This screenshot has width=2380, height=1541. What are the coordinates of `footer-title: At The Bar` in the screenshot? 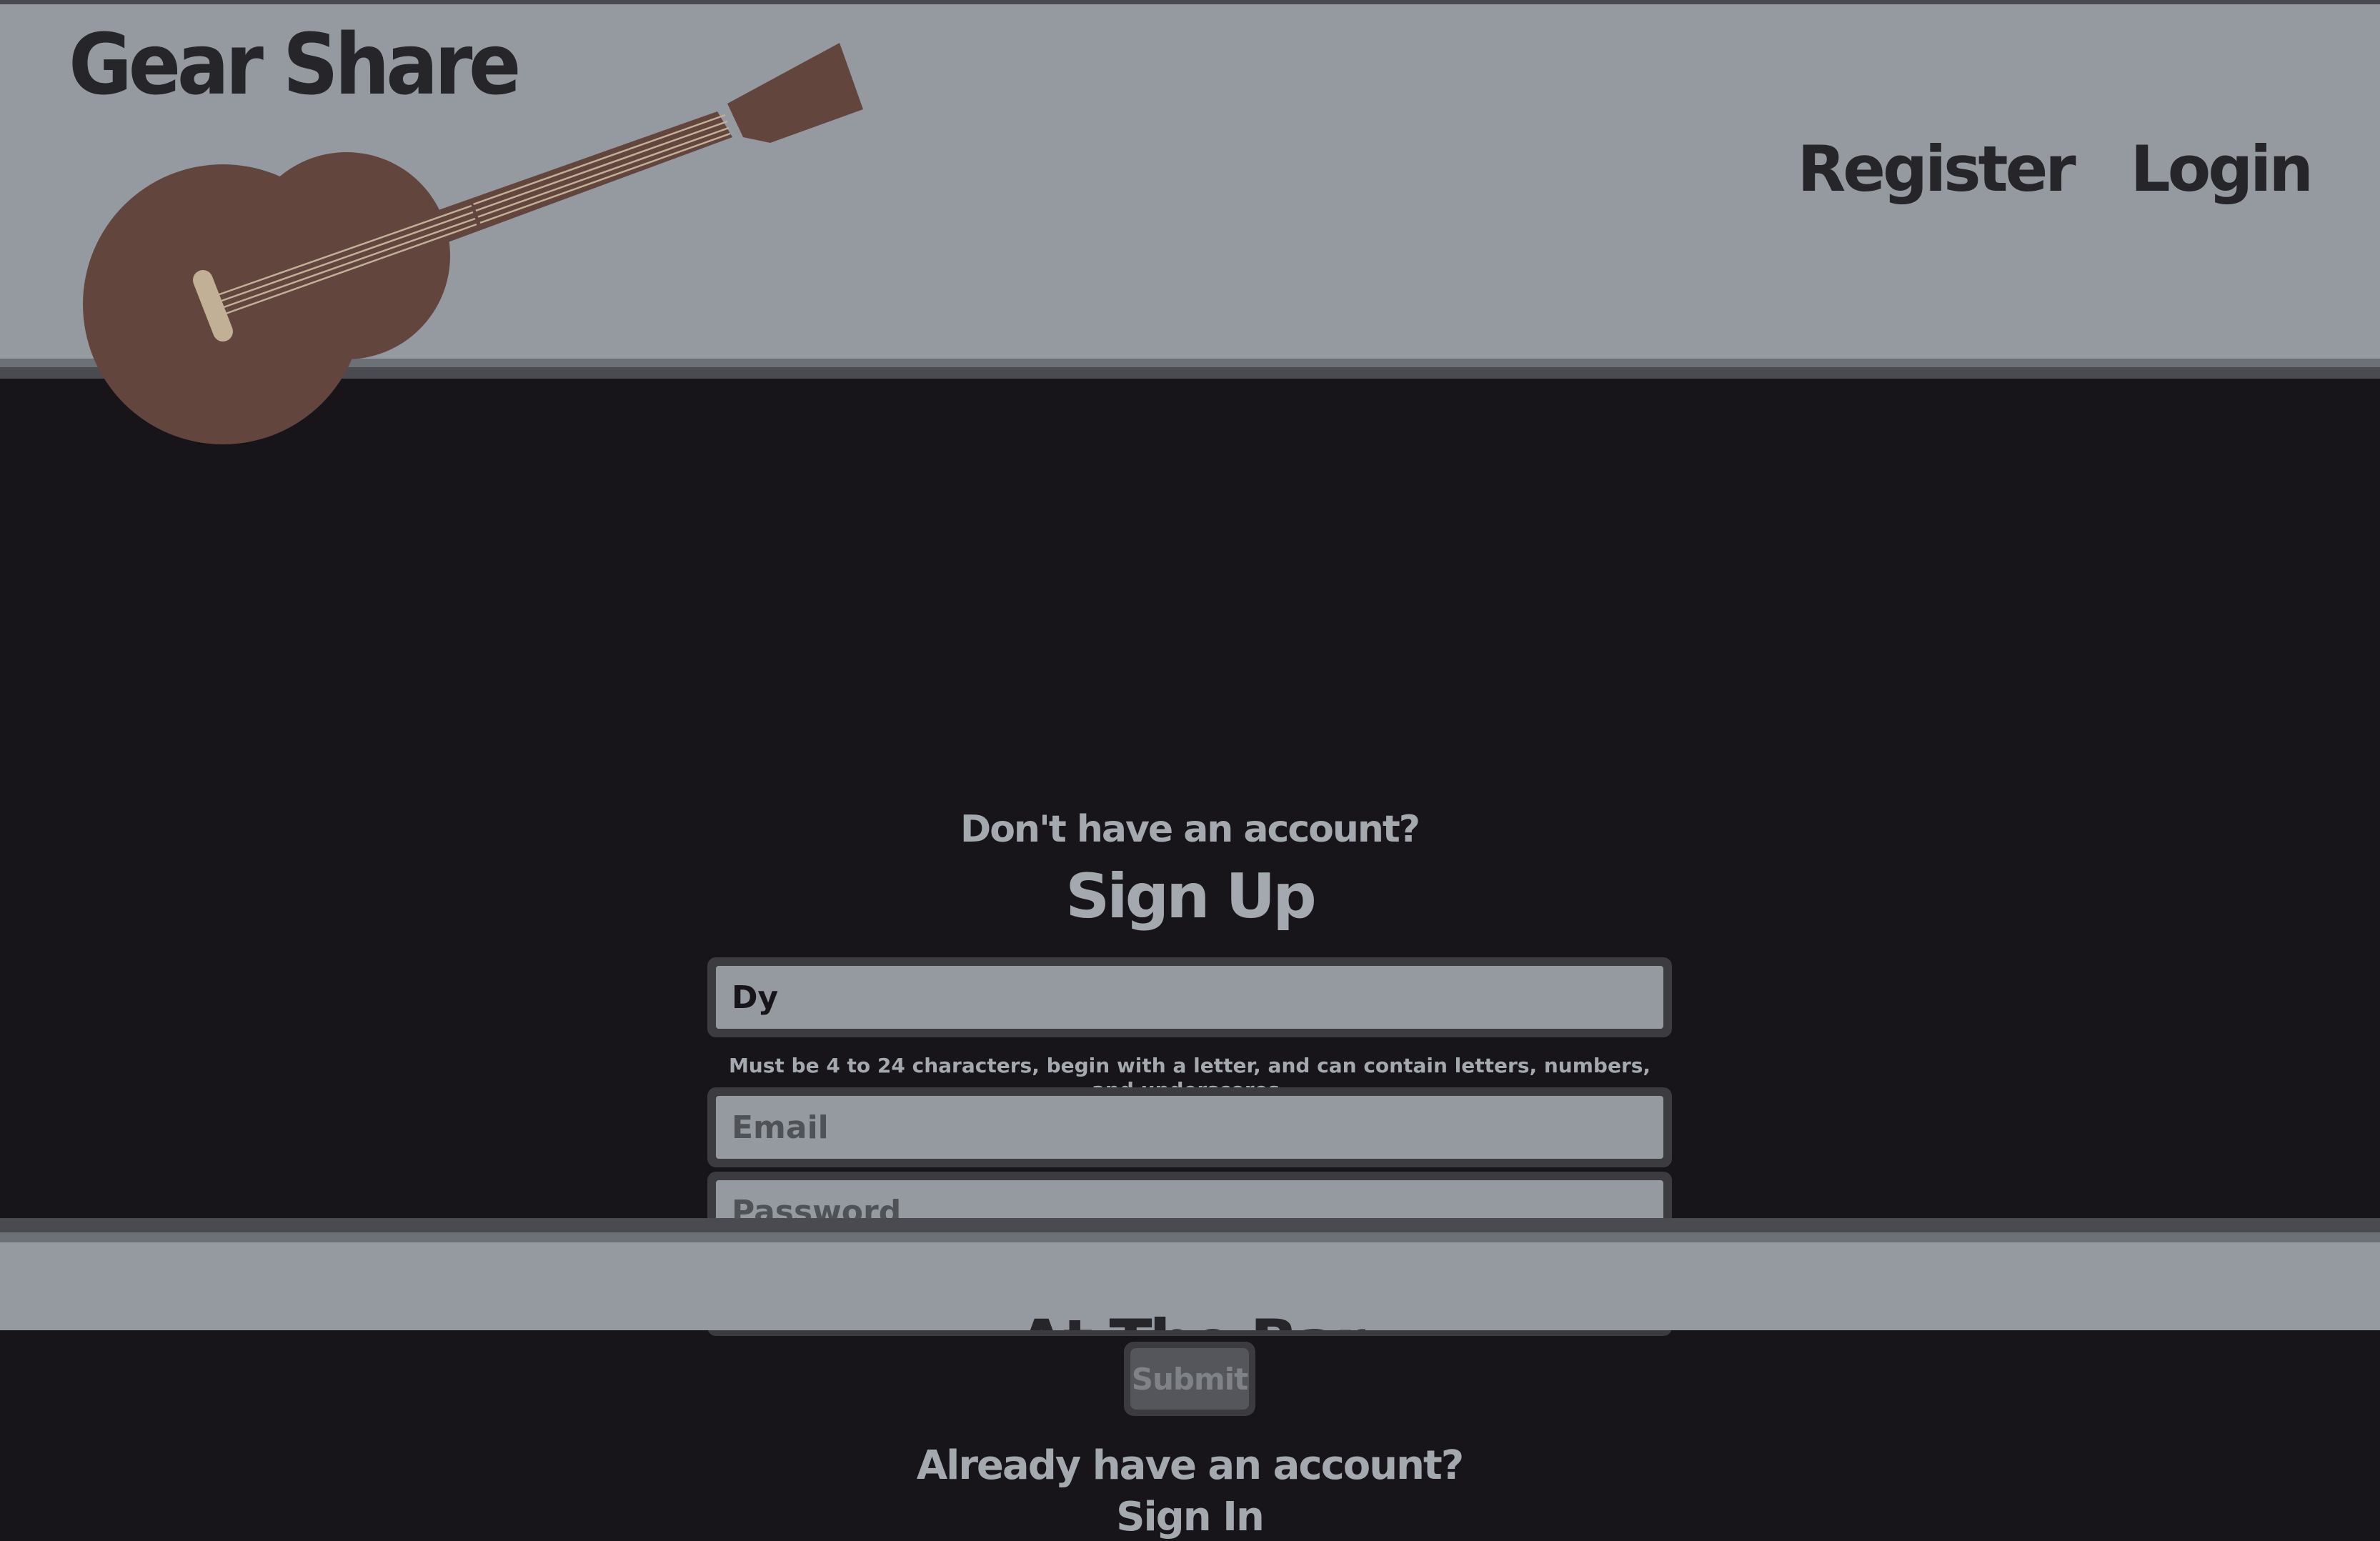 It's located at (1190, 1318).